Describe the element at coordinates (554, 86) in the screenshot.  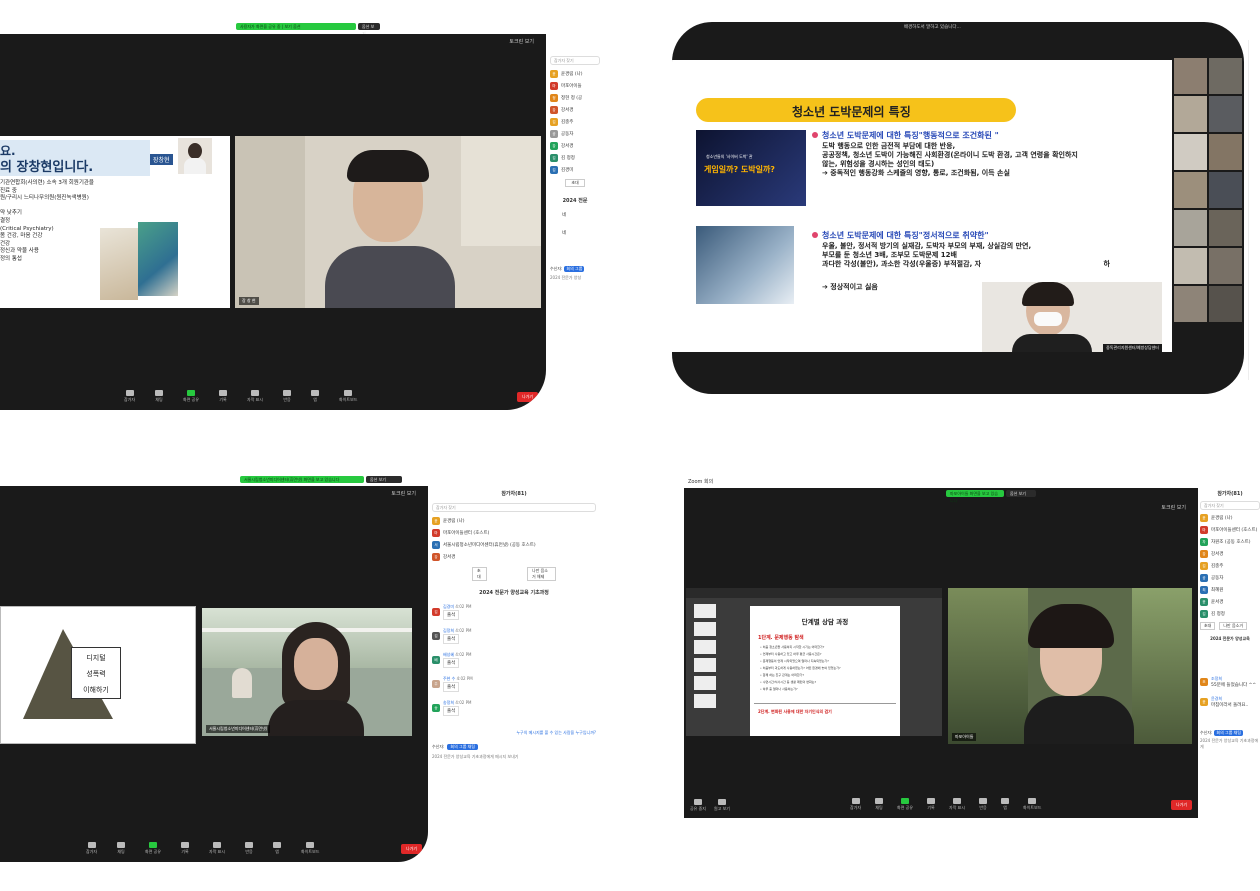
I see `avatar: 마` at that location.